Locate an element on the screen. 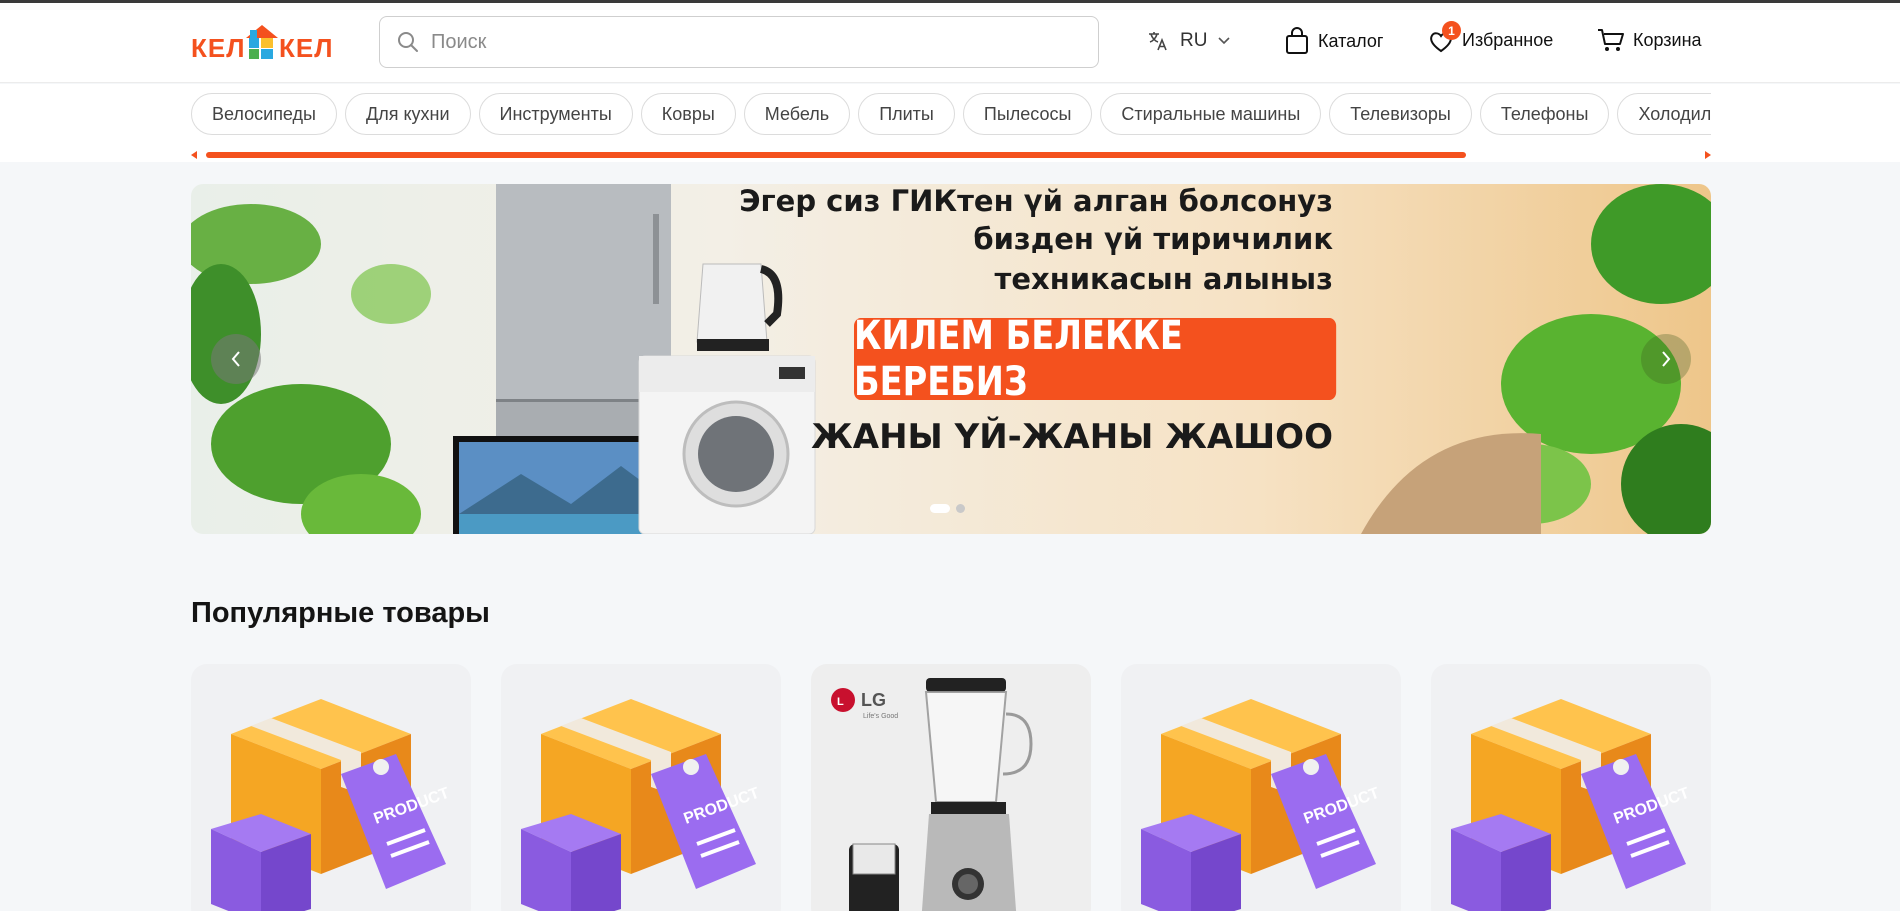  lg-blender-image: L LG Life's Good is located at coordinates (932, 794).